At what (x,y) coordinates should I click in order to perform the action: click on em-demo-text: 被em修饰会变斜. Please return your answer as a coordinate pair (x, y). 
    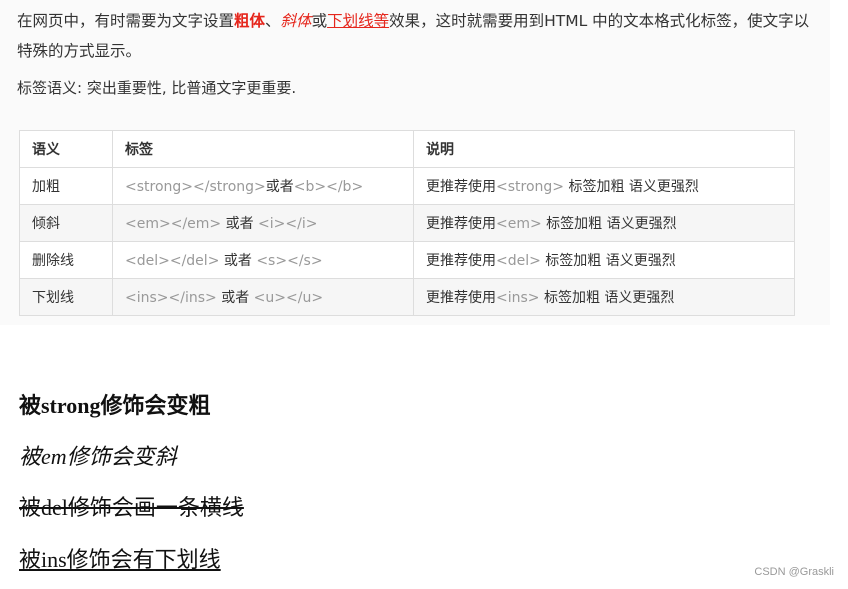
    Looking at the image, I should click on (98, 456).